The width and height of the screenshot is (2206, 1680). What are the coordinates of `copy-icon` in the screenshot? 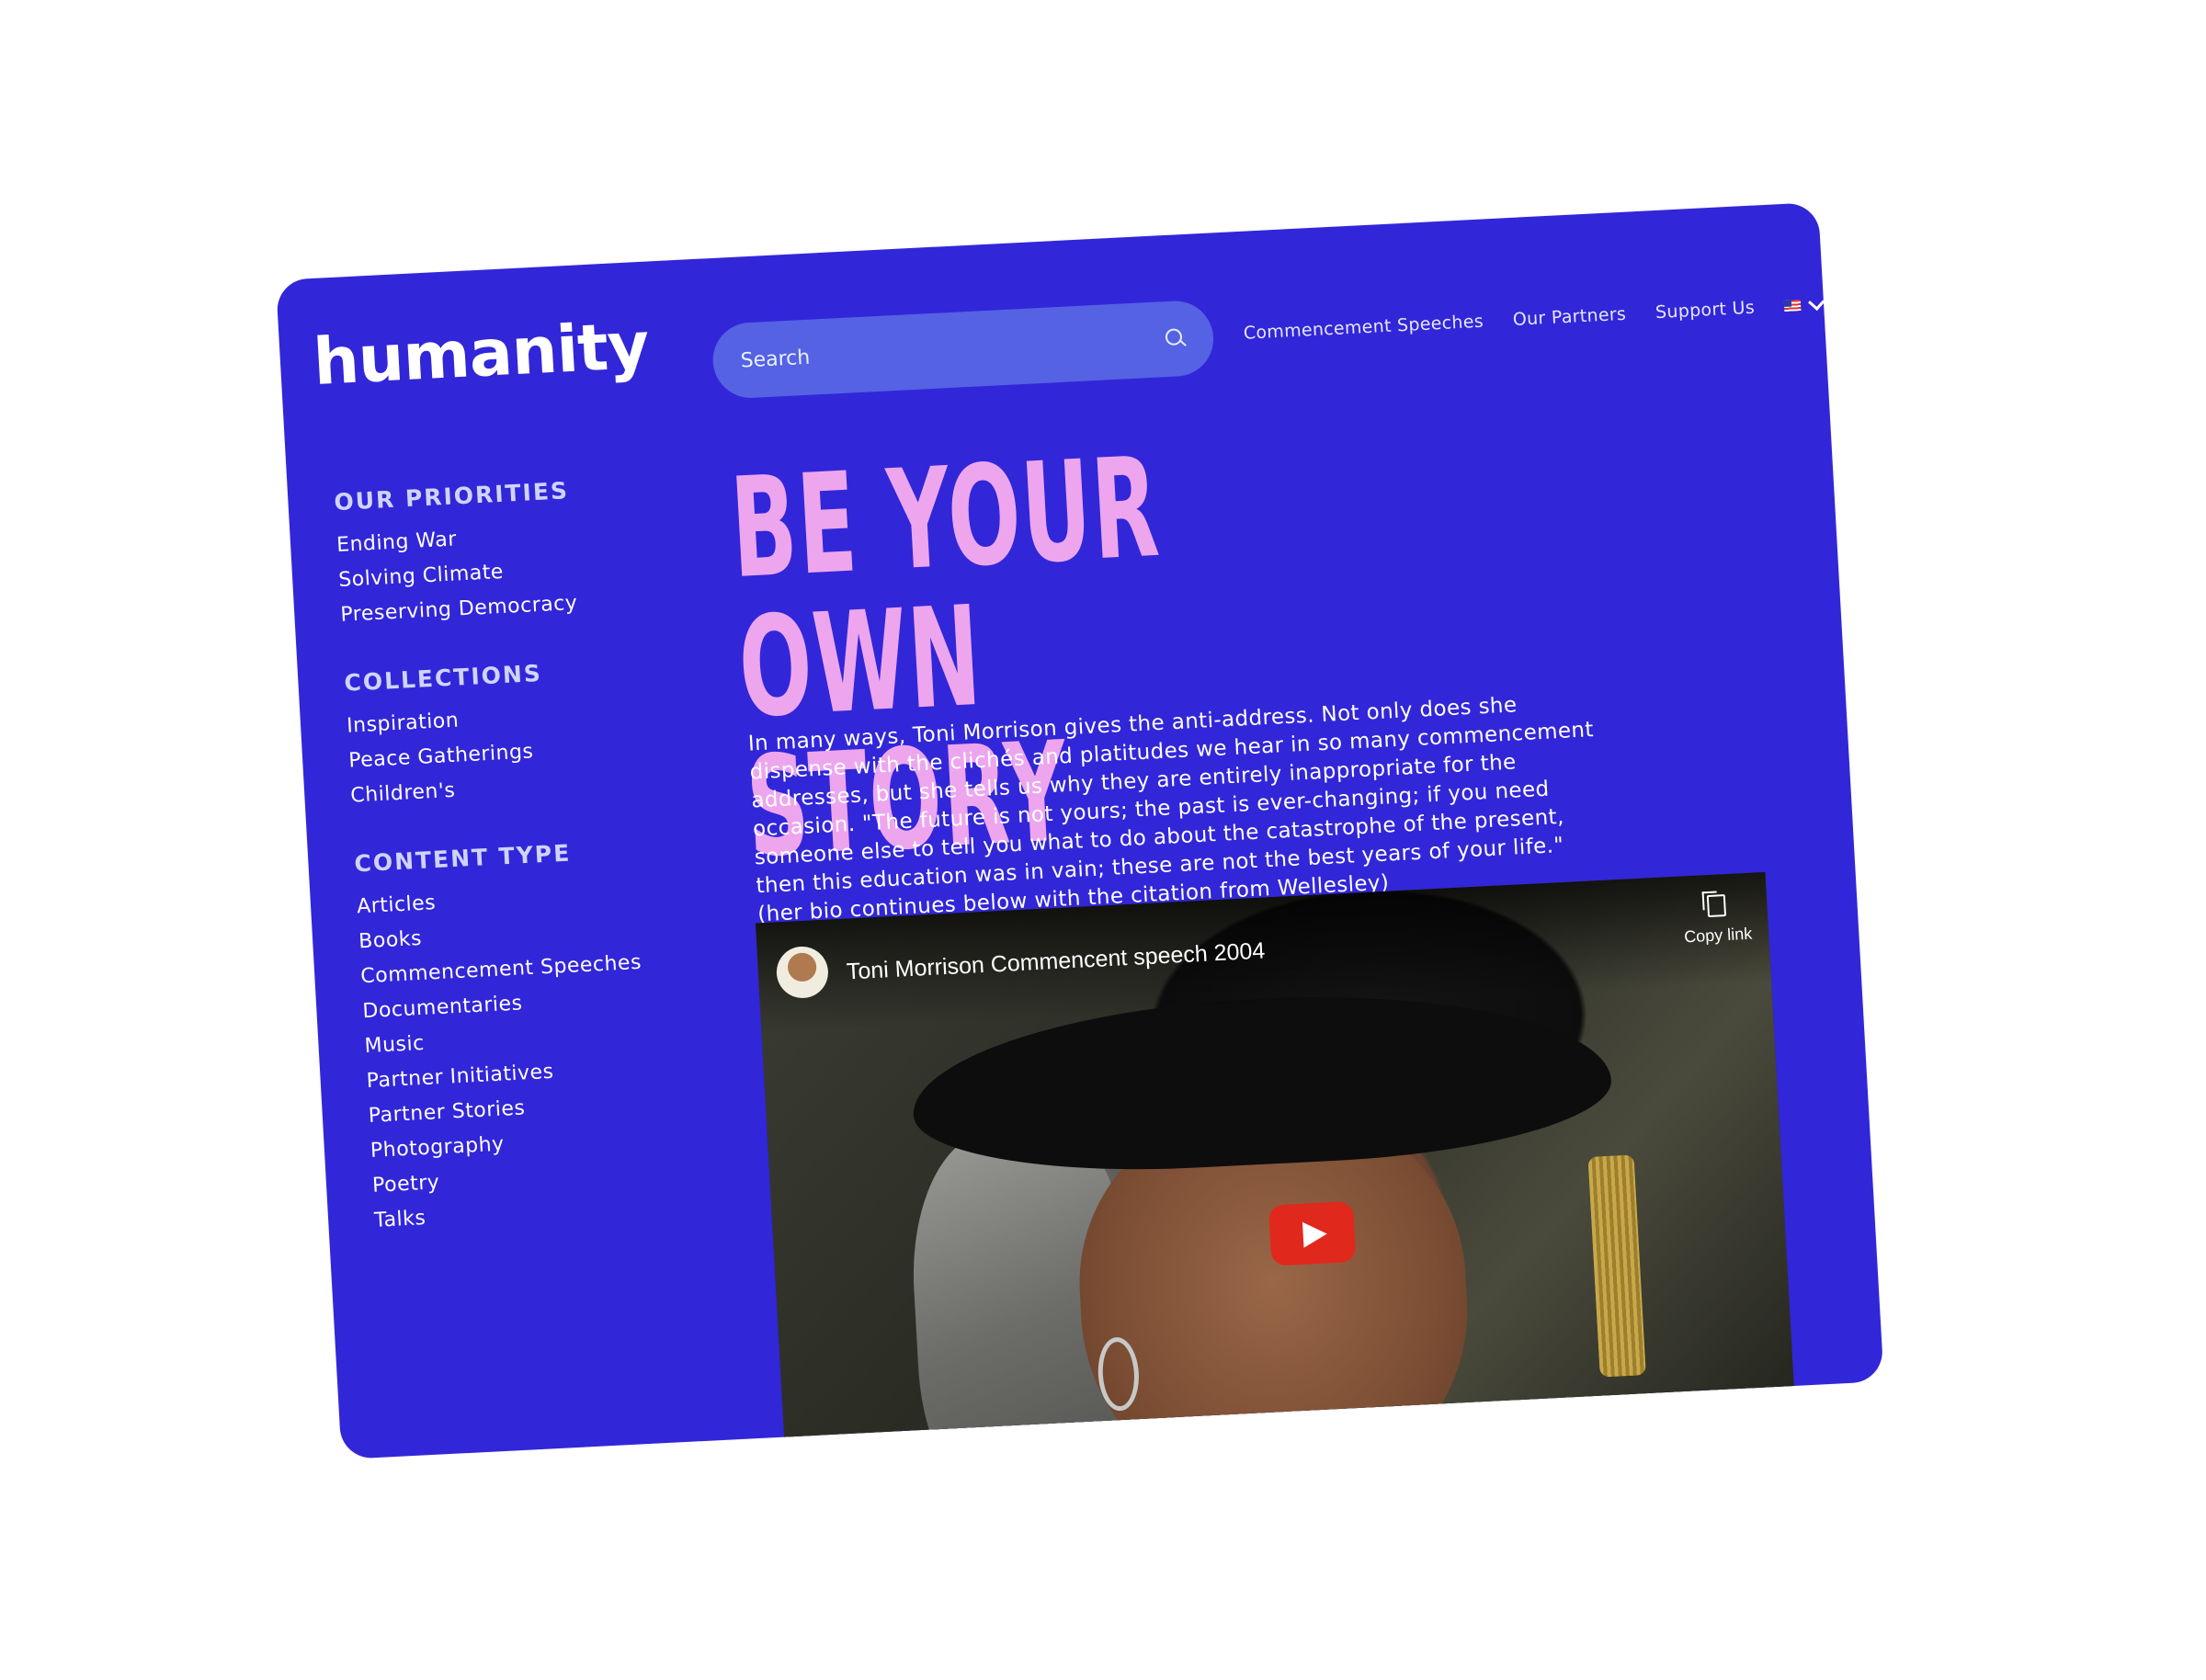 It's located at (1716, 906).